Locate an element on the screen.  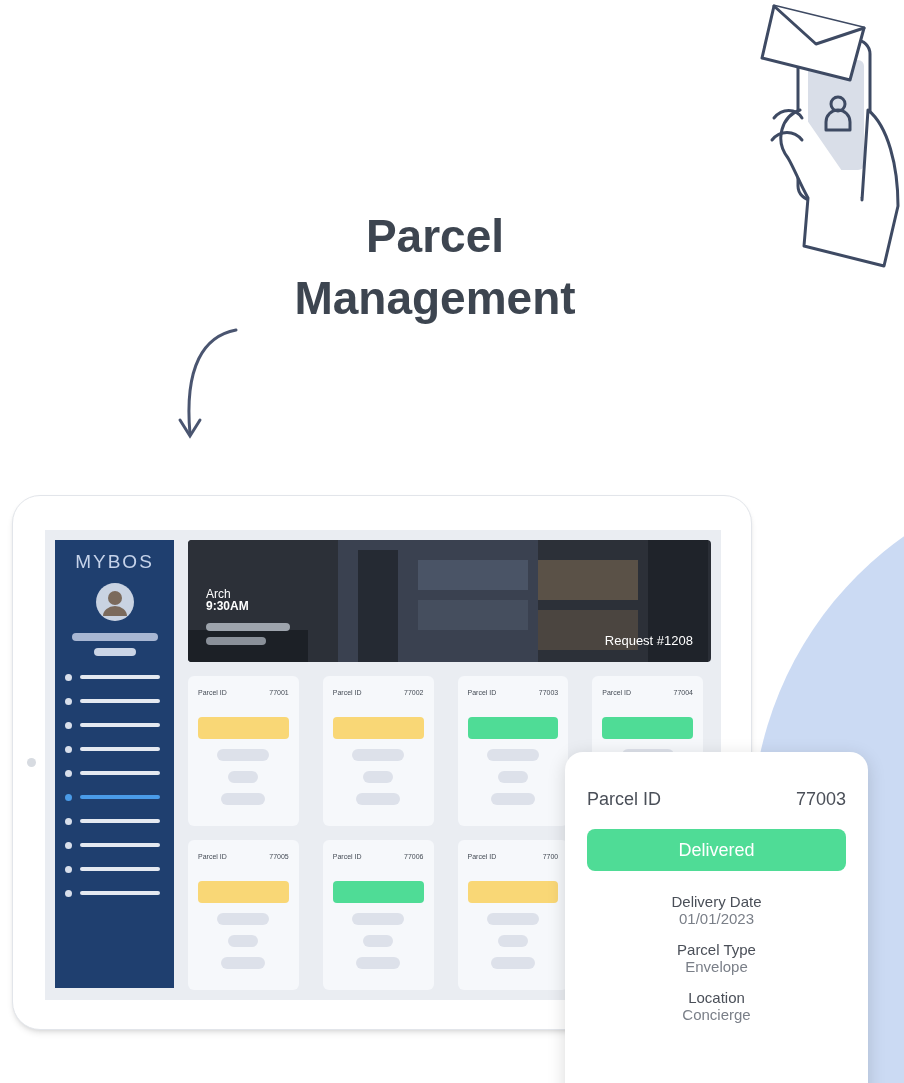
banner-time: 9:30AM is located at coordinates (228, 606).